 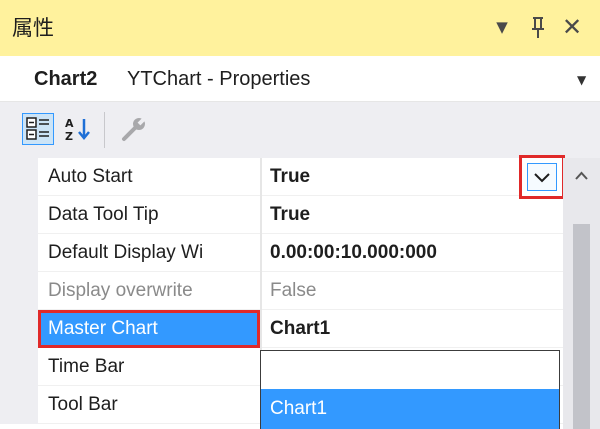 What do you see at coordinates (581, 326) in the screenshot?
I see `scroll-thumb` at bounding box center [581, 326].